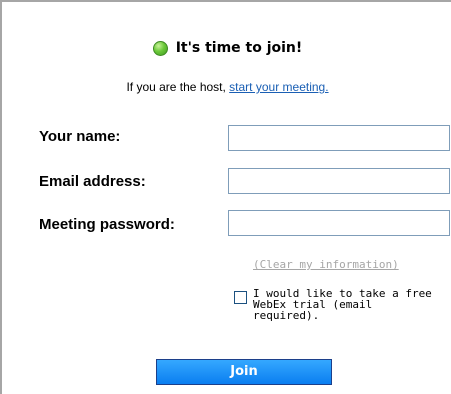  I want to click on password-label: Meeting password:, so click(107, 224).